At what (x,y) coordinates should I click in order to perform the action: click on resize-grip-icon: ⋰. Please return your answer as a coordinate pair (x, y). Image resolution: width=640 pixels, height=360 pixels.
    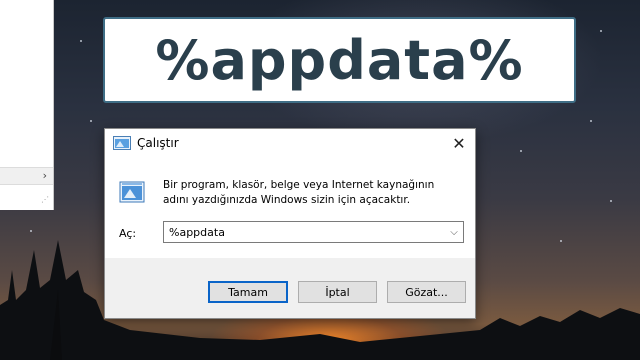
    Looking at the image, I should click on (45, 199).